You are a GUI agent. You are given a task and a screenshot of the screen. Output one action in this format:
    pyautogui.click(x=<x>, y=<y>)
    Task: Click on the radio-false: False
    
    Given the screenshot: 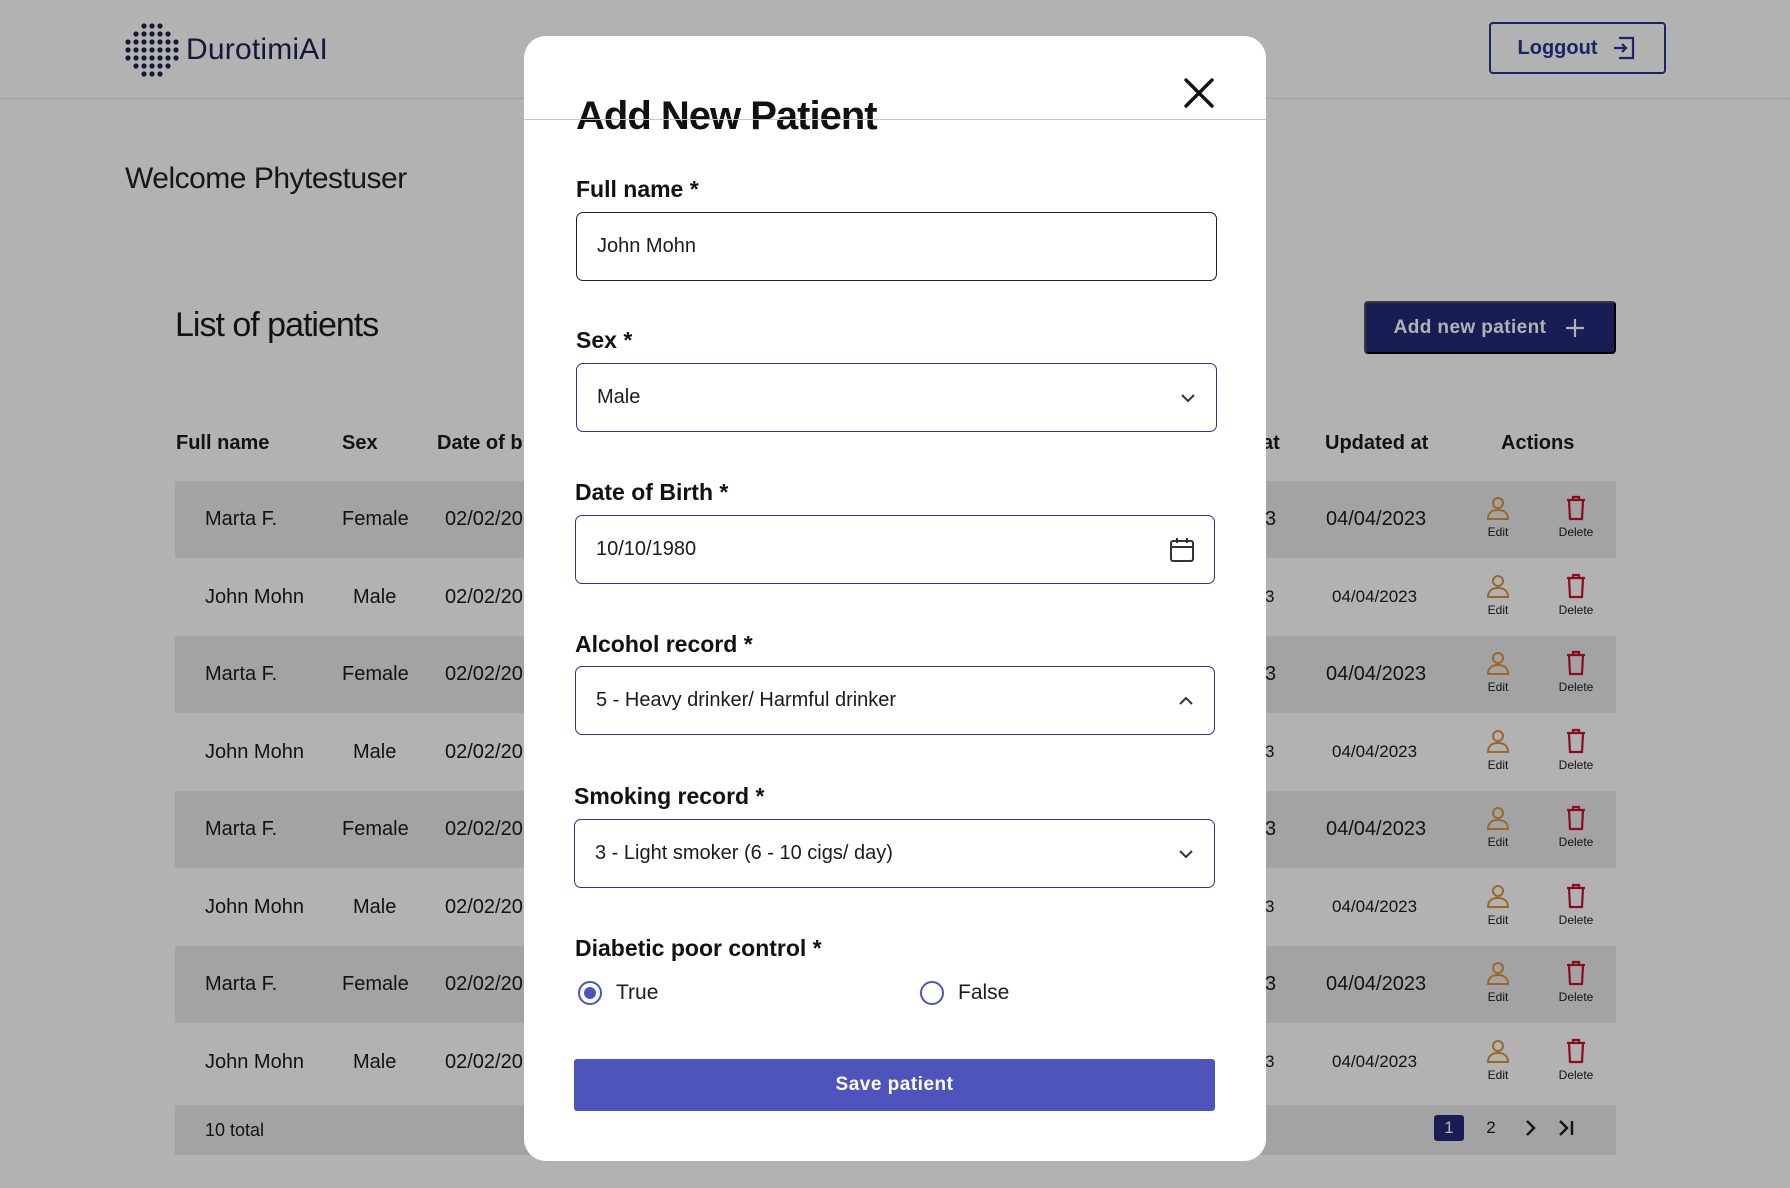 What is the action you would take?
    pyautogui.click(x=964, y=993)
    